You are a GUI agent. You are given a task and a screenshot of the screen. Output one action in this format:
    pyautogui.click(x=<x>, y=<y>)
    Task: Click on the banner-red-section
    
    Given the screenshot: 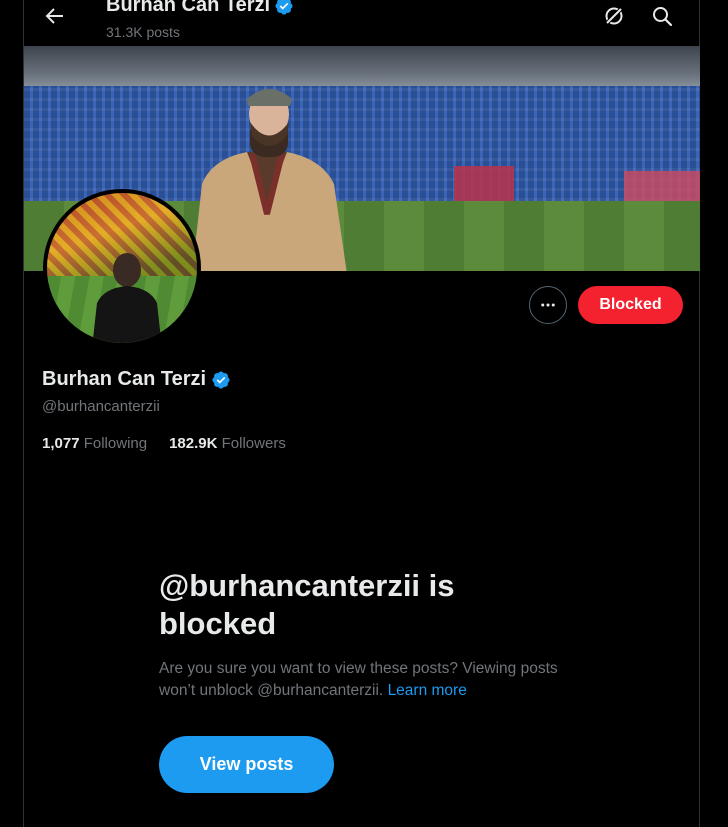 What is the action you would take?
    pyautogui.click(x=484, y=183)
    